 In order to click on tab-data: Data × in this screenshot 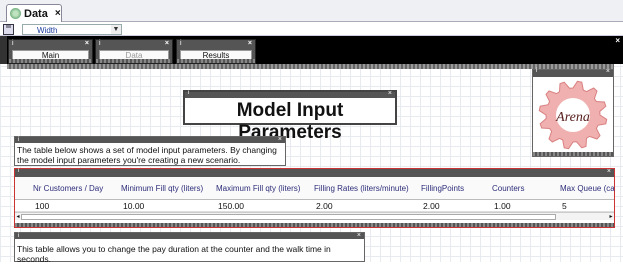, I will do `click(34, 13)`.